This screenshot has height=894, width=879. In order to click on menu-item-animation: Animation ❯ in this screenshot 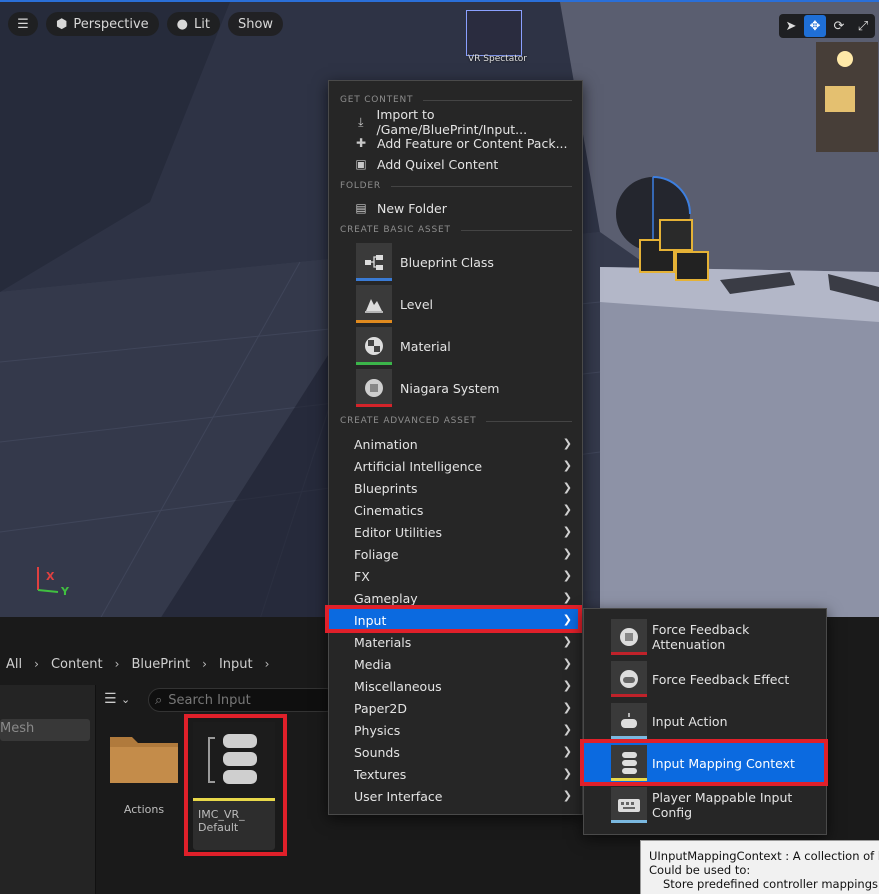, I will do `click(455, 444)`.